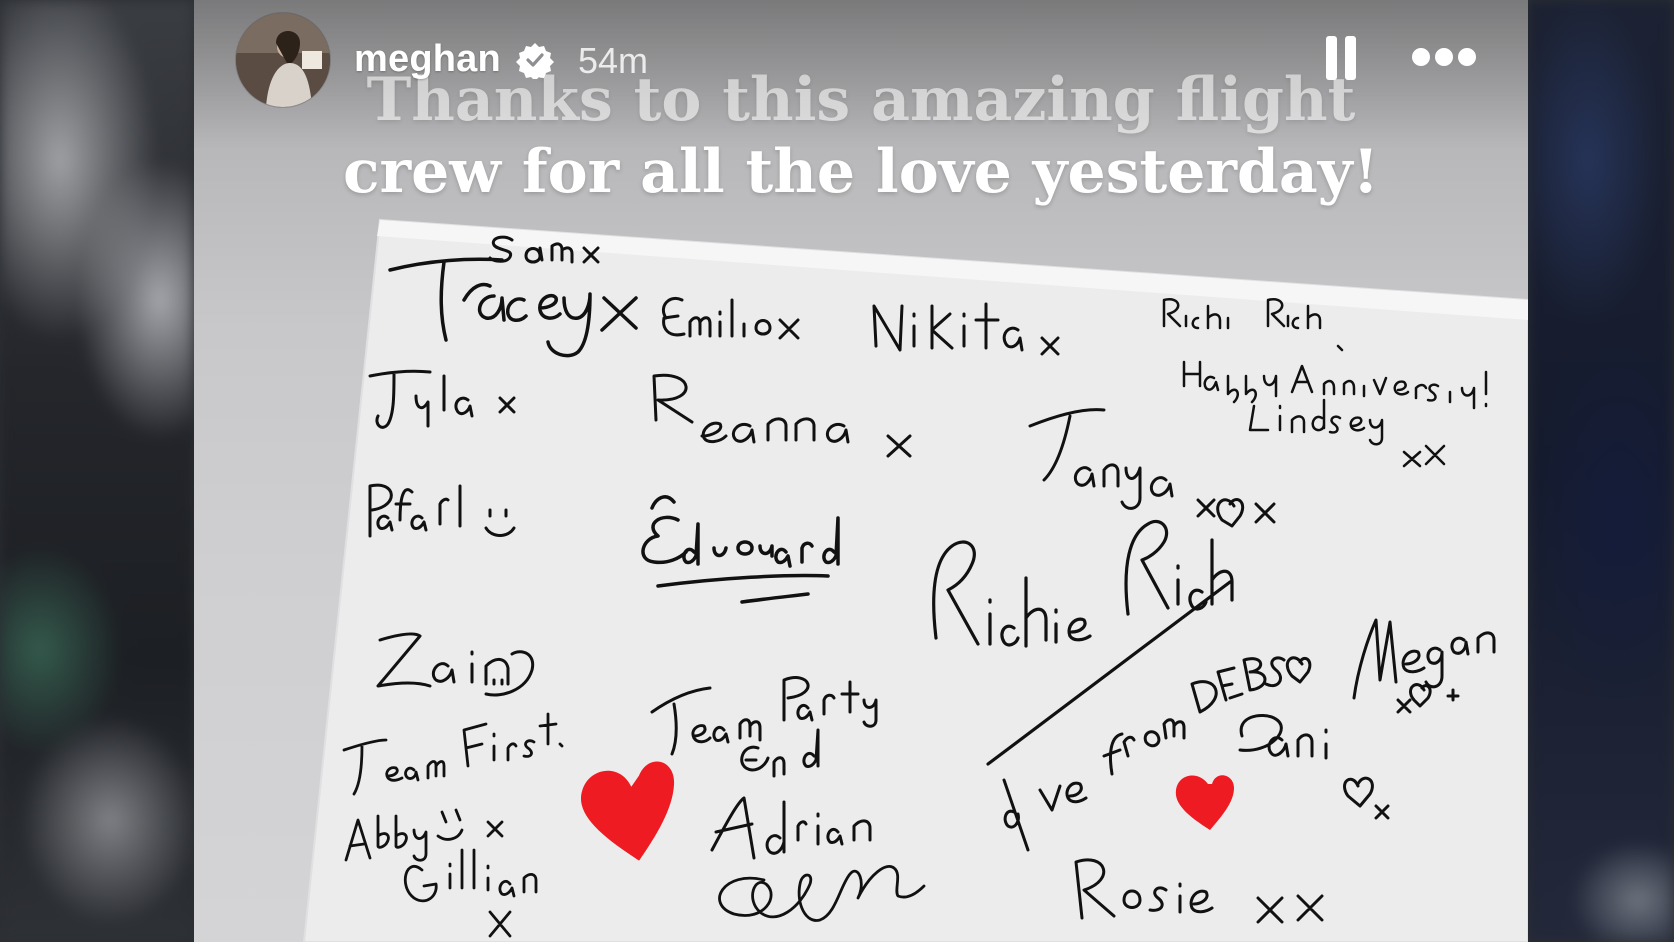 The image size is (1674, 942). I want to click on avatar-photo-icon, so click(283, 60).